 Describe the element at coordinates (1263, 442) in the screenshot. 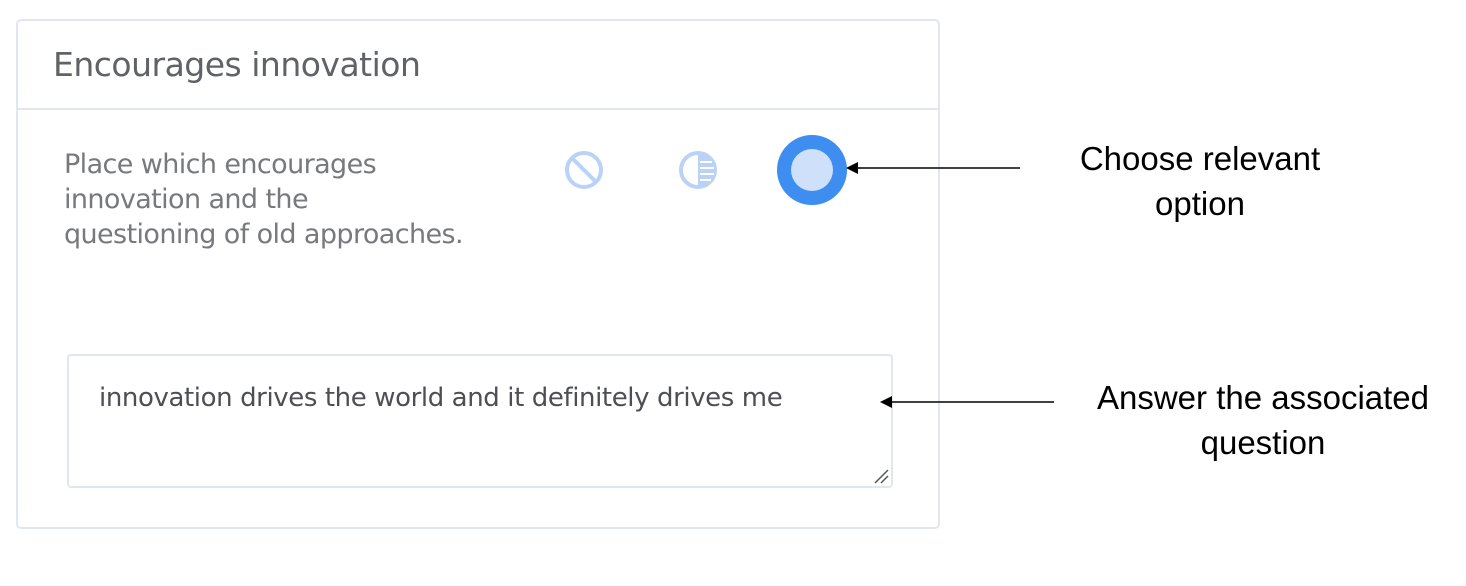

I see `answer-annotation-line2: question` at that location.